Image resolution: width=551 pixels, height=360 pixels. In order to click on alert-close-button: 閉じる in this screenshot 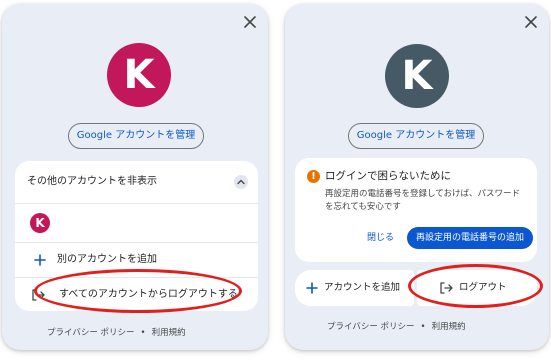, I will do `click(380, 236)`.